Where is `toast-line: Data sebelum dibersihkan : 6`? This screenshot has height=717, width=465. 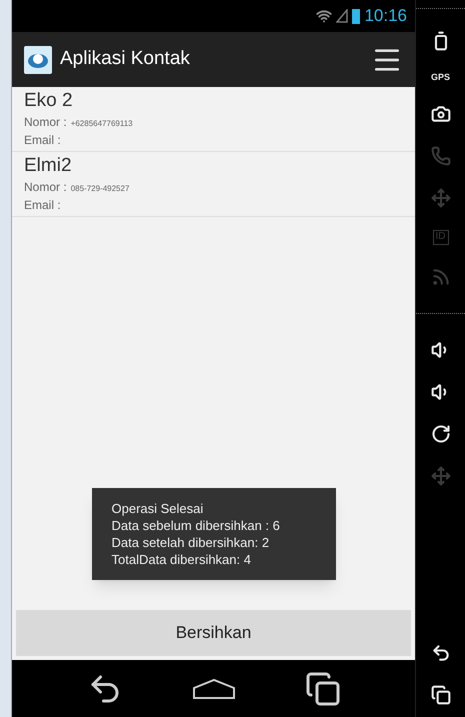
toast-line: Data sebelum dibersihkan : 6 is located at coordinates (196, 525).